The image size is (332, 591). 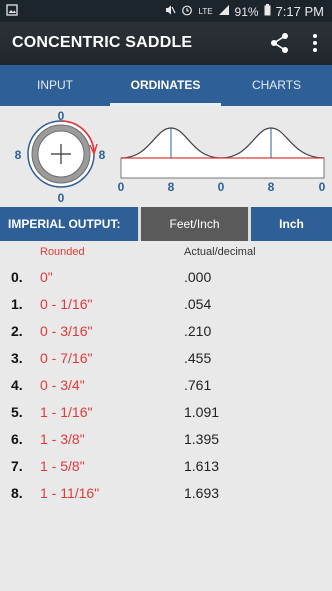 I want to click on alarm-icon, so click(x=187, y=11).